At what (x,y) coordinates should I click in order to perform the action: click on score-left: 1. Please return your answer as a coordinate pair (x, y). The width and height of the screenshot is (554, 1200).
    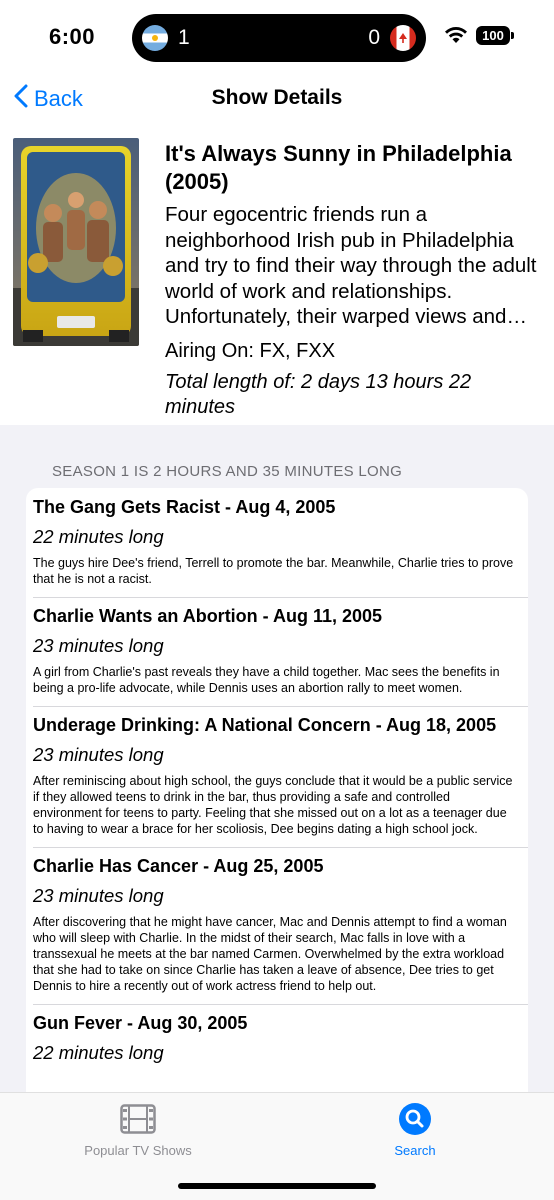
    Looking at the image, I should click on (184, 37).